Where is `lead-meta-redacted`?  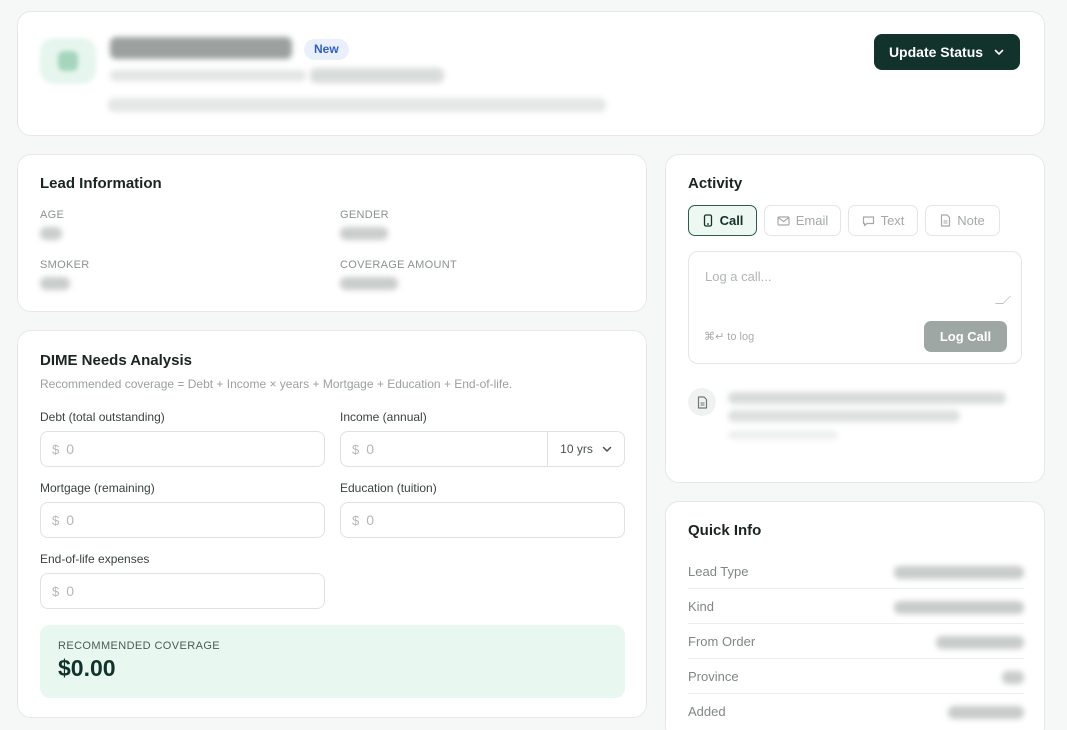 lead-meta-redacted is located at coordinates (208, 75).